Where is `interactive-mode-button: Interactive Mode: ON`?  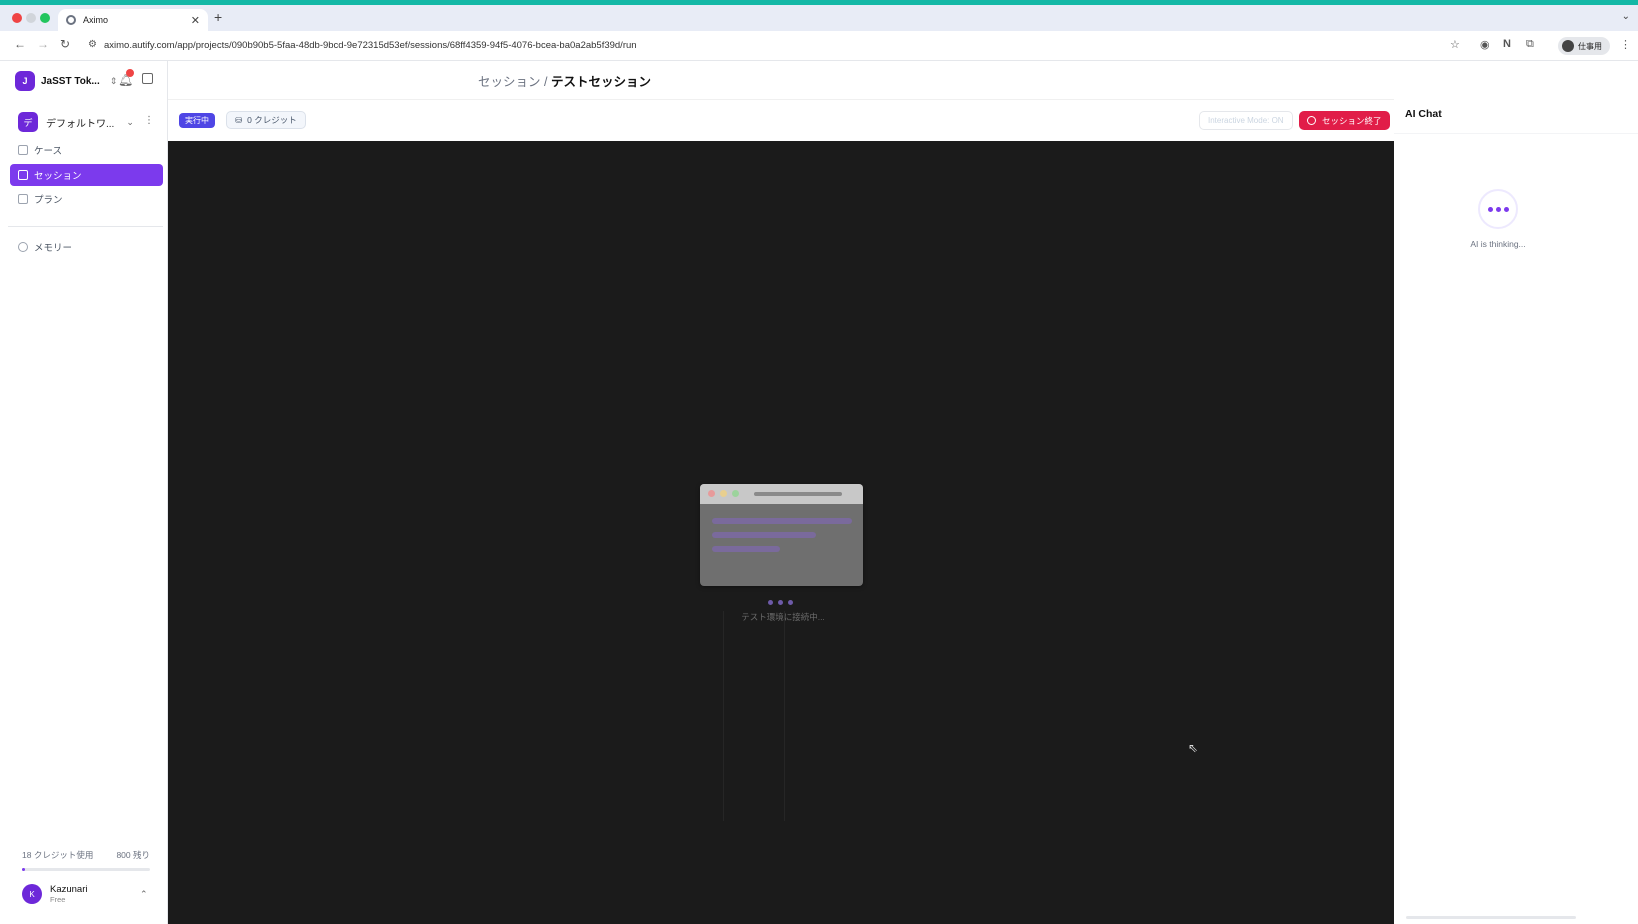 interactive-mode-button: Interactive Mode: ON is located at coordinates (1246, 120).